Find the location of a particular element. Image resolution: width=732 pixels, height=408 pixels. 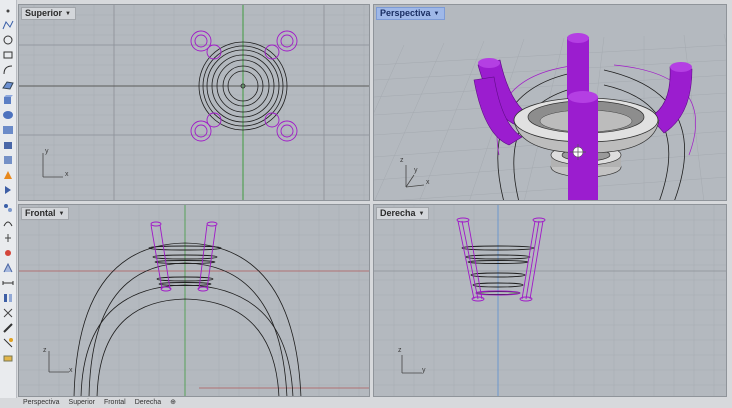

snap-icon is located at coordinates (8, 252).